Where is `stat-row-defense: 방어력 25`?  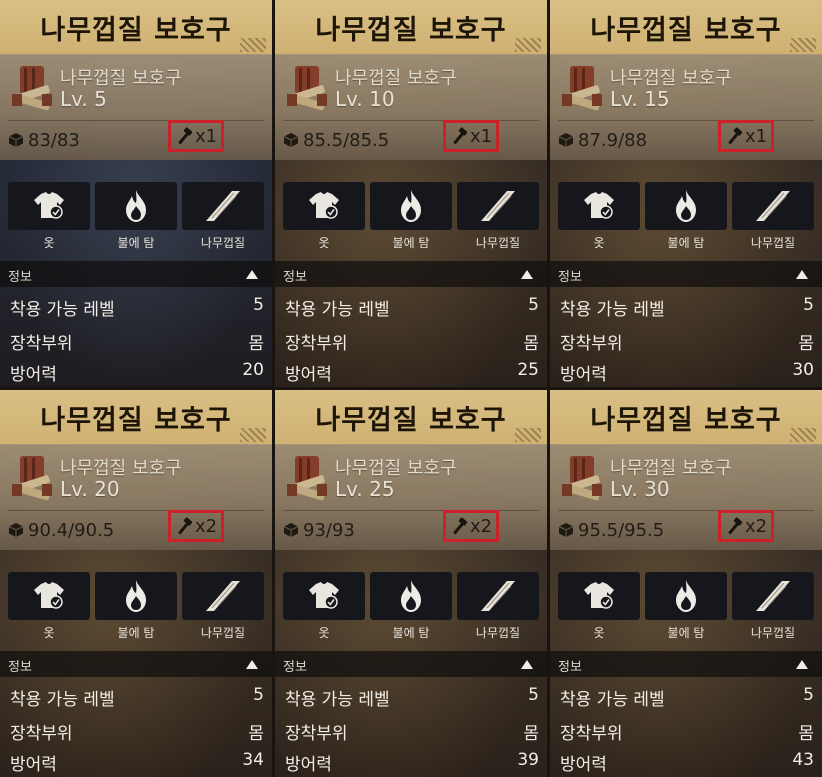 stat-row-defense: 방어력 25 is located at coordinates (411, 372).